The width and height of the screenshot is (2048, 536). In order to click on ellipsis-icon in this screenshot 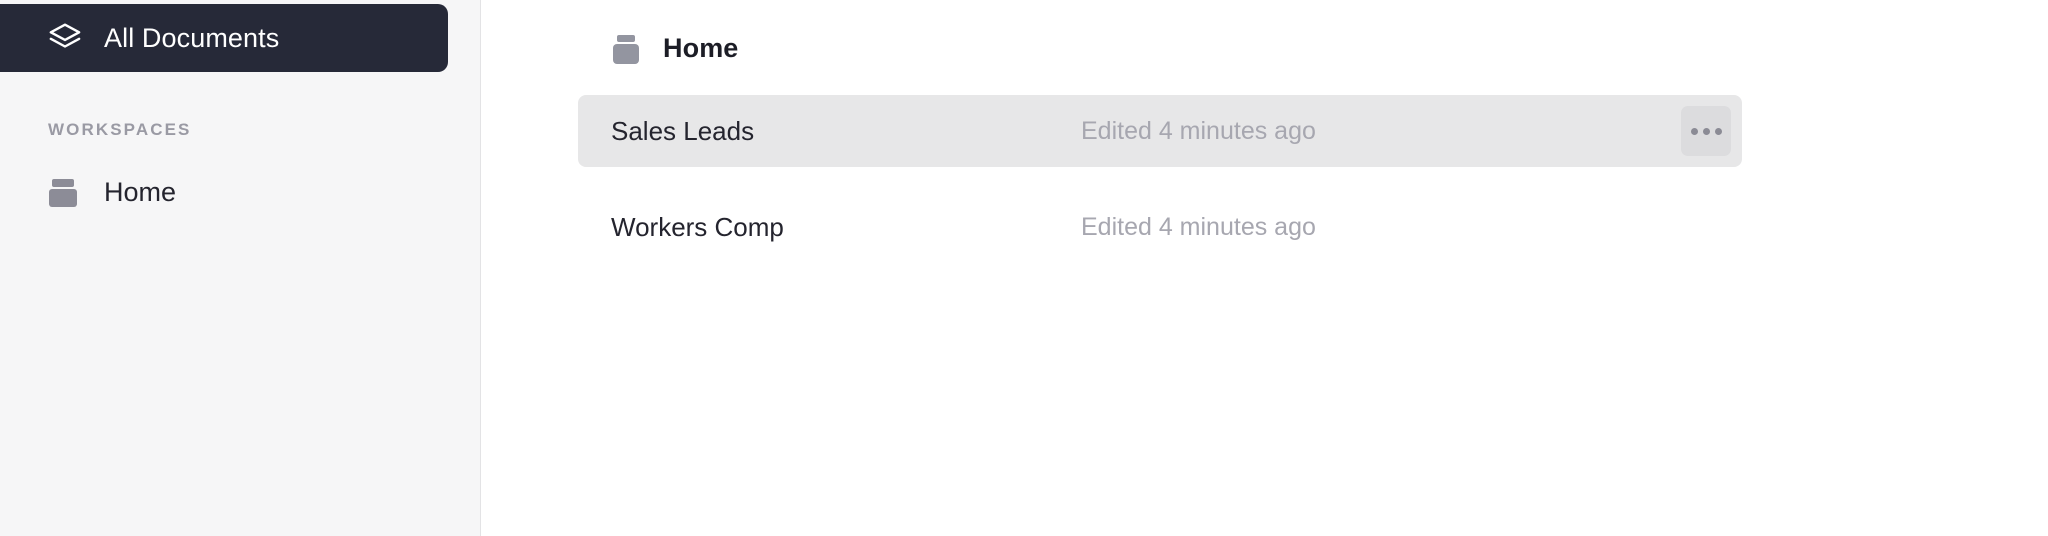, I will do `click(1706, 131)`.